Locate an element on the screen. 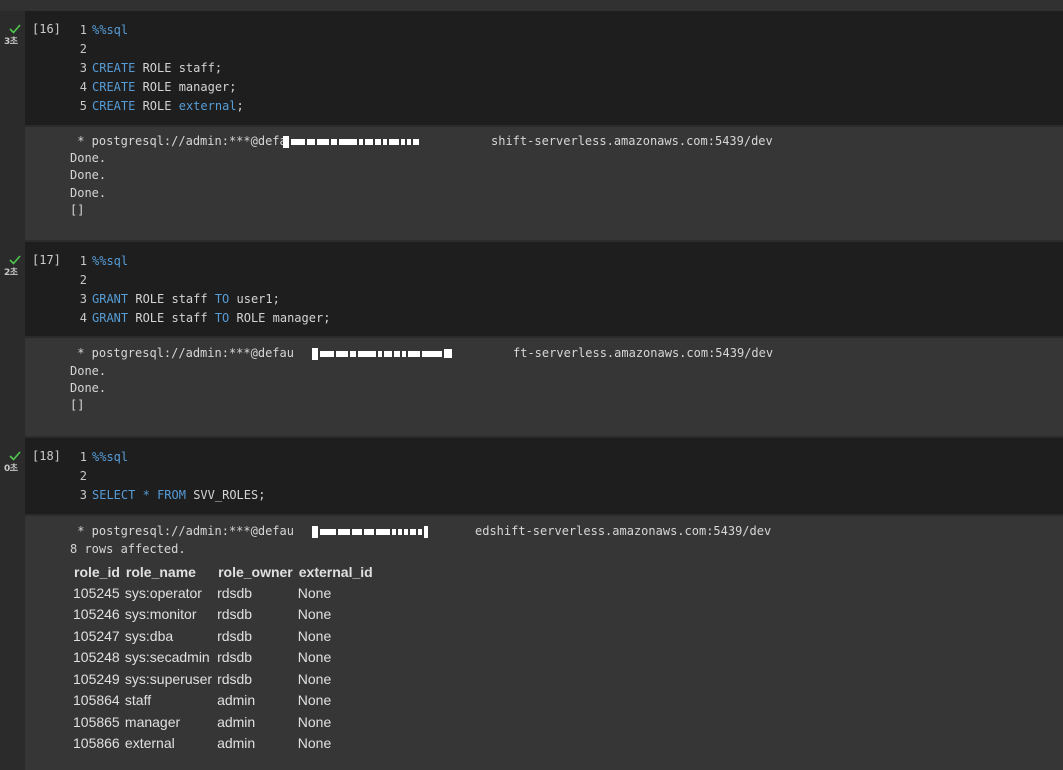 This screenshot has width=1063, height=770. table-row: 105866 external admin None is located at coordinates (224, 744).